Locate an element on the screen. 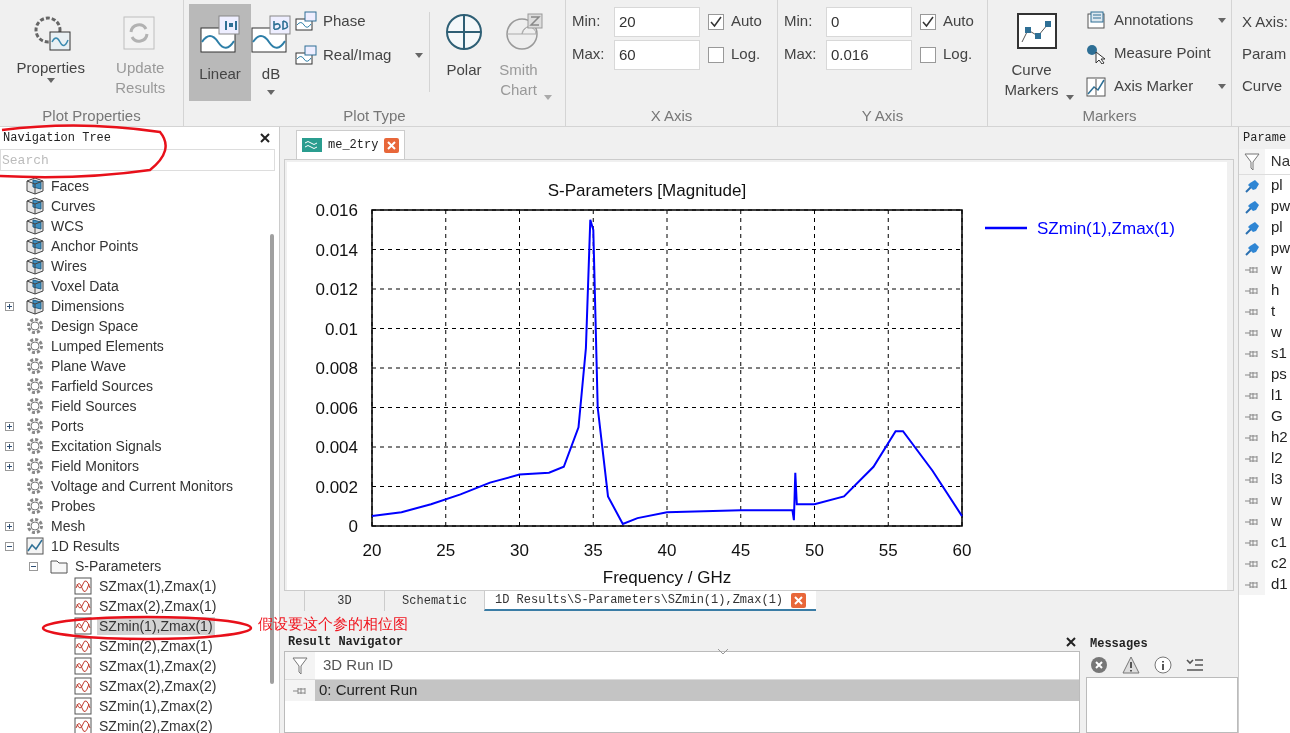 Image resolution: width=1290 pixels, height=733 pixels. tree-item: Wires is located at coordinates (69, 266).